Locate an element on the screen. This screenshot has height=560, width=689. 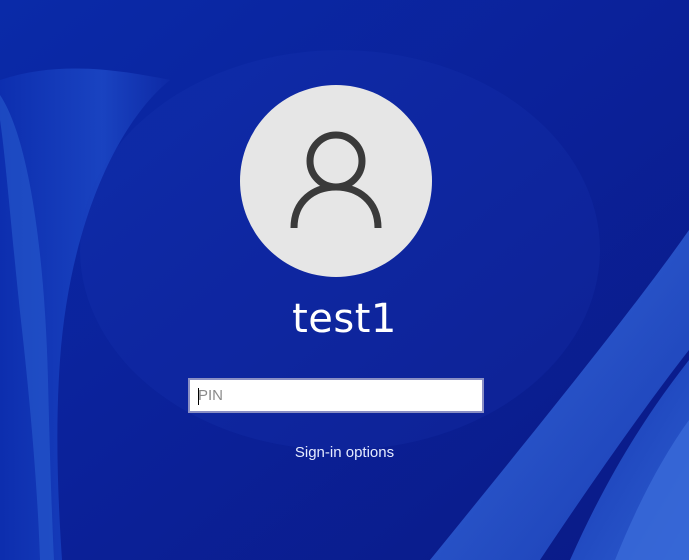
text-caret is located at coordinates (198, 396).